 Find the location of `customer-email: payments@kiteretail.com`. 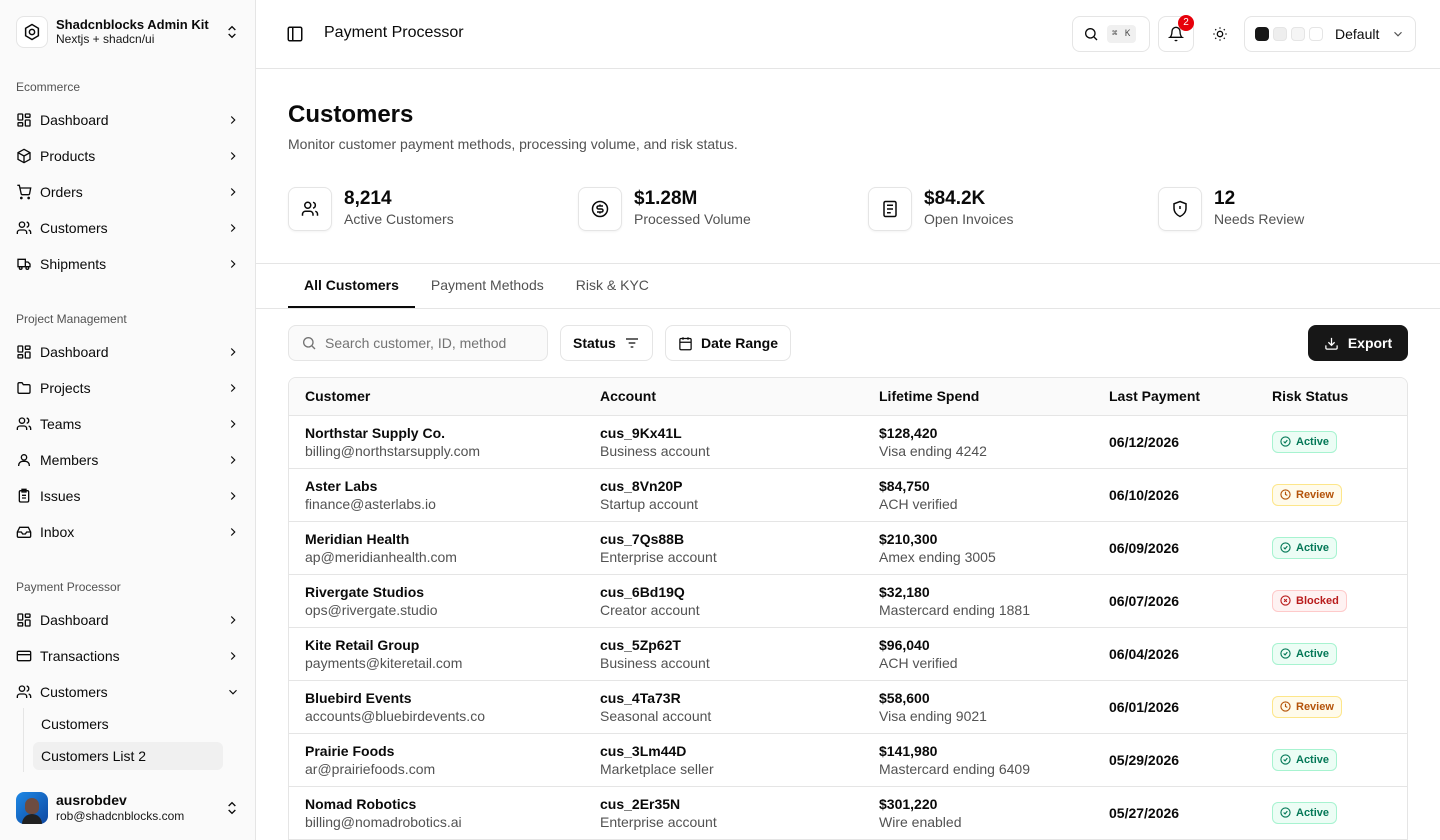

customer-email: payments@kiteretail.com is located at coordinates (384, 662).